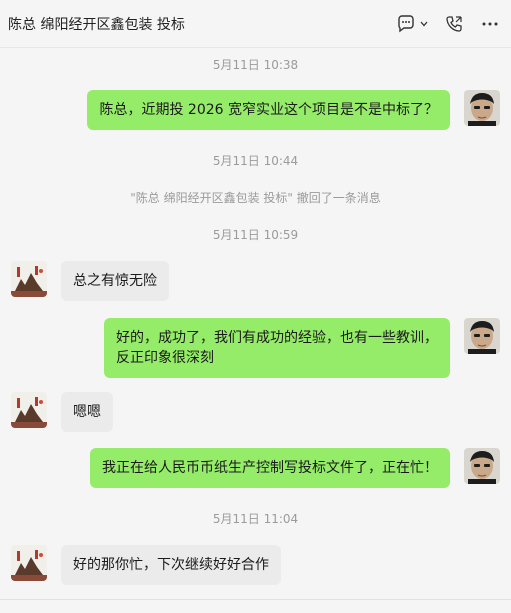 The width and height of the screenshot is (511, 613). I want to click on timestamp: 5月11日 10:38, so click(255, 65).